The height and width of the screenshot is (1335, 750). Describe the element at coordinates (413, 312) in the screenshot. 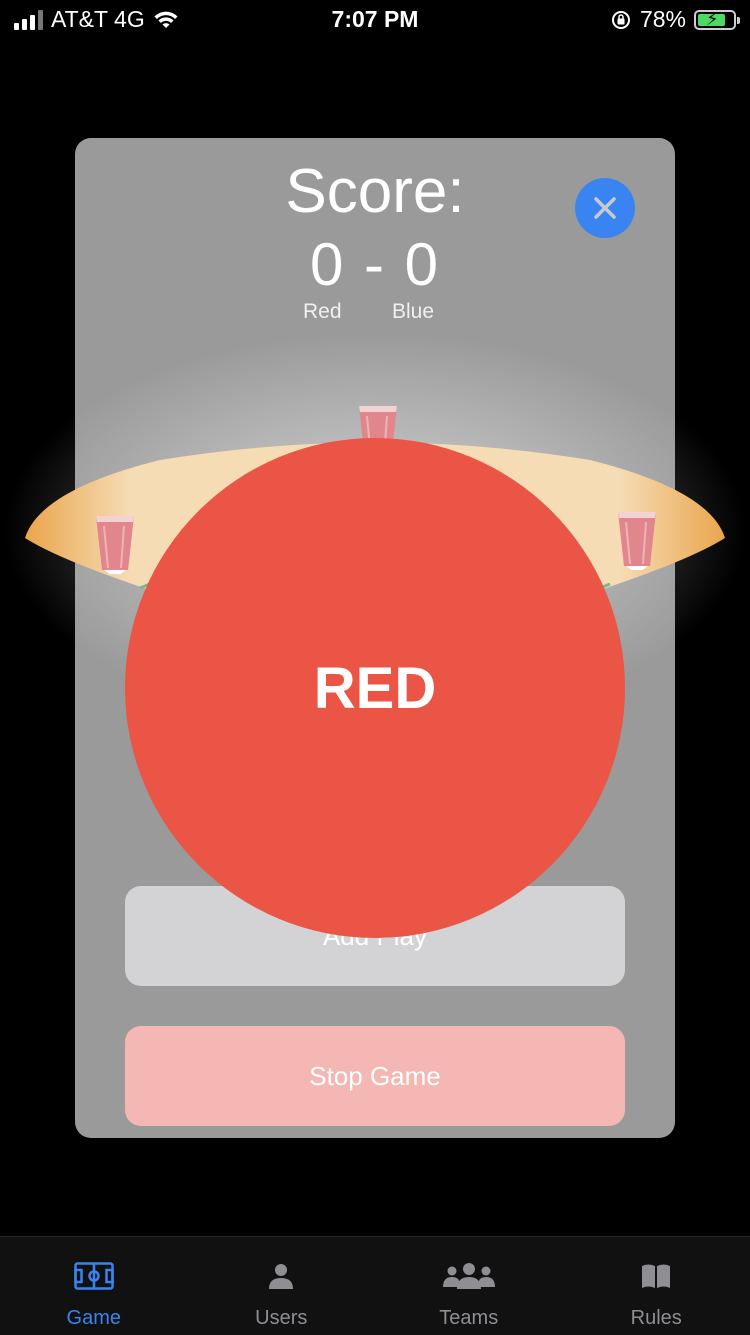

I see `score-label-blue: Blue` at that location.